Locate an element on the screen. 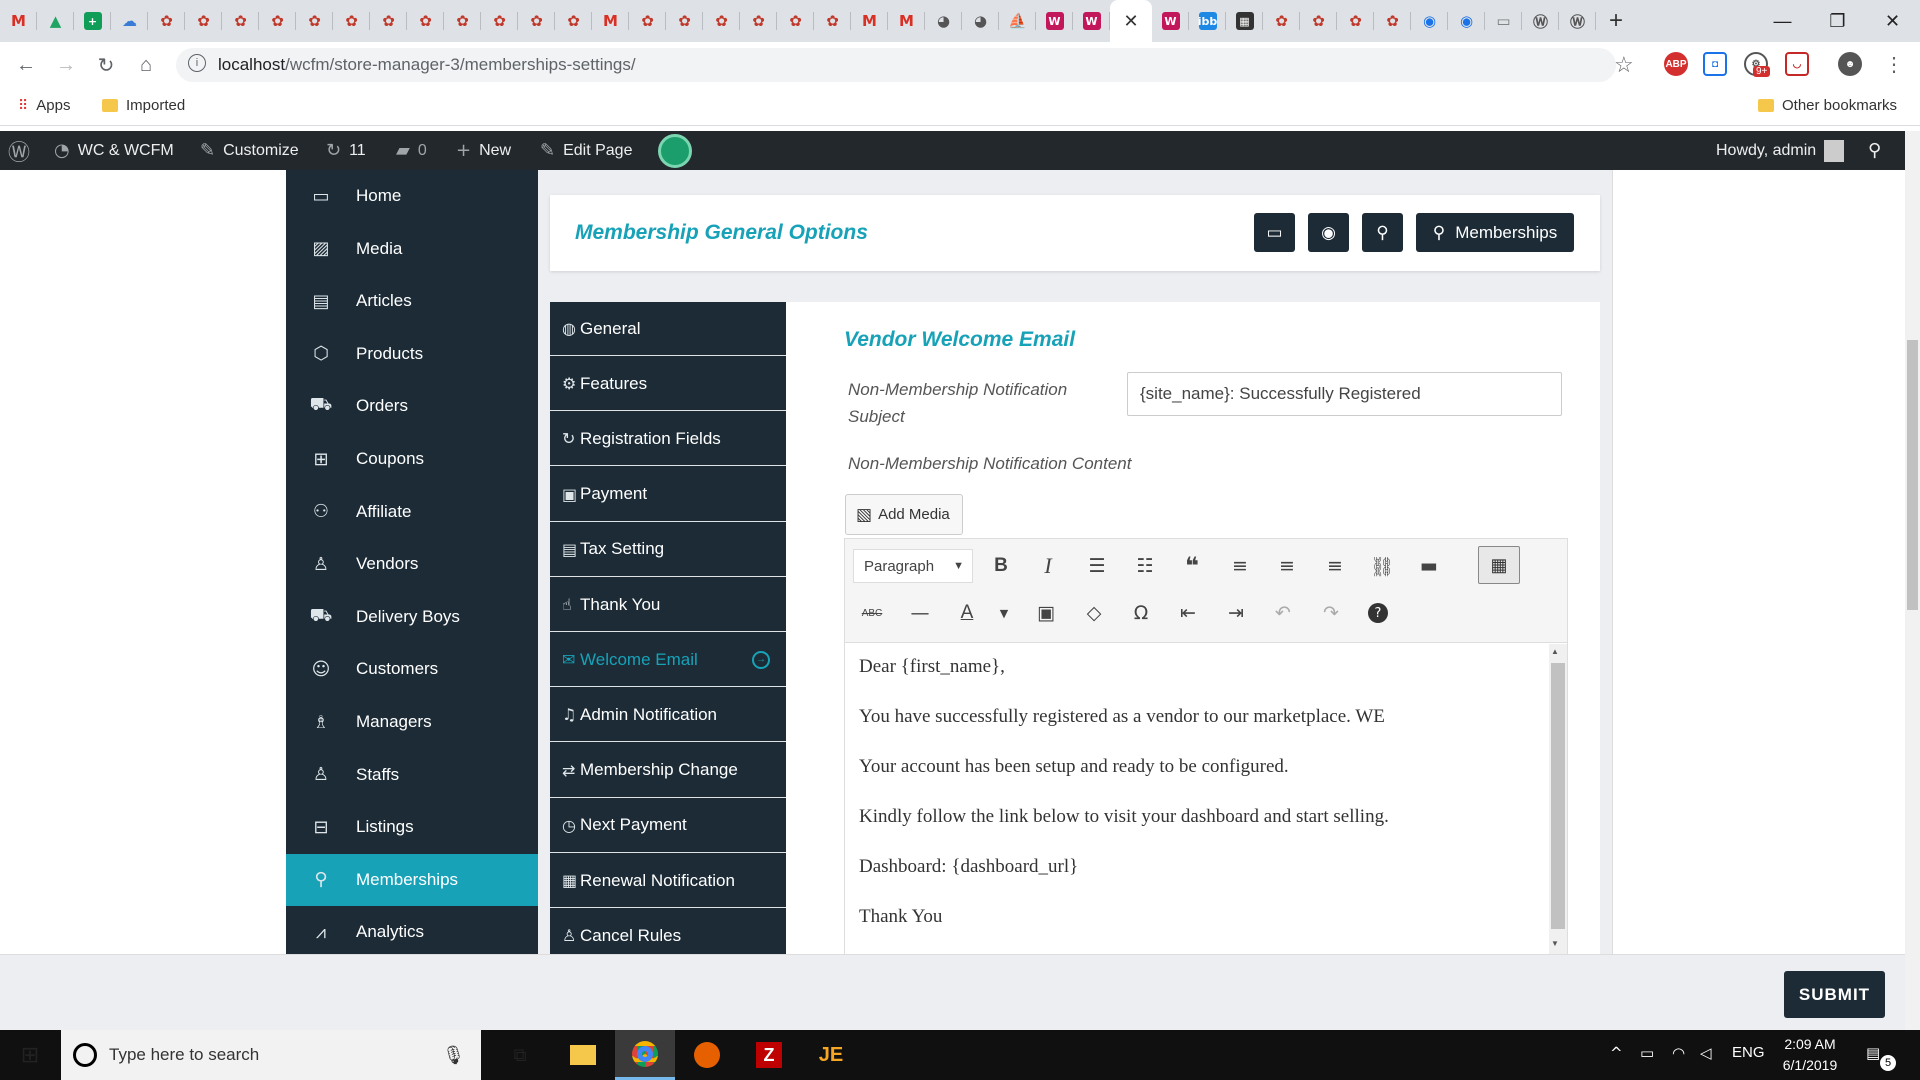 Image resolution: width=1920 pixels, height=1080 pixels. bold-button: B is located at coordinates (1001, 566).